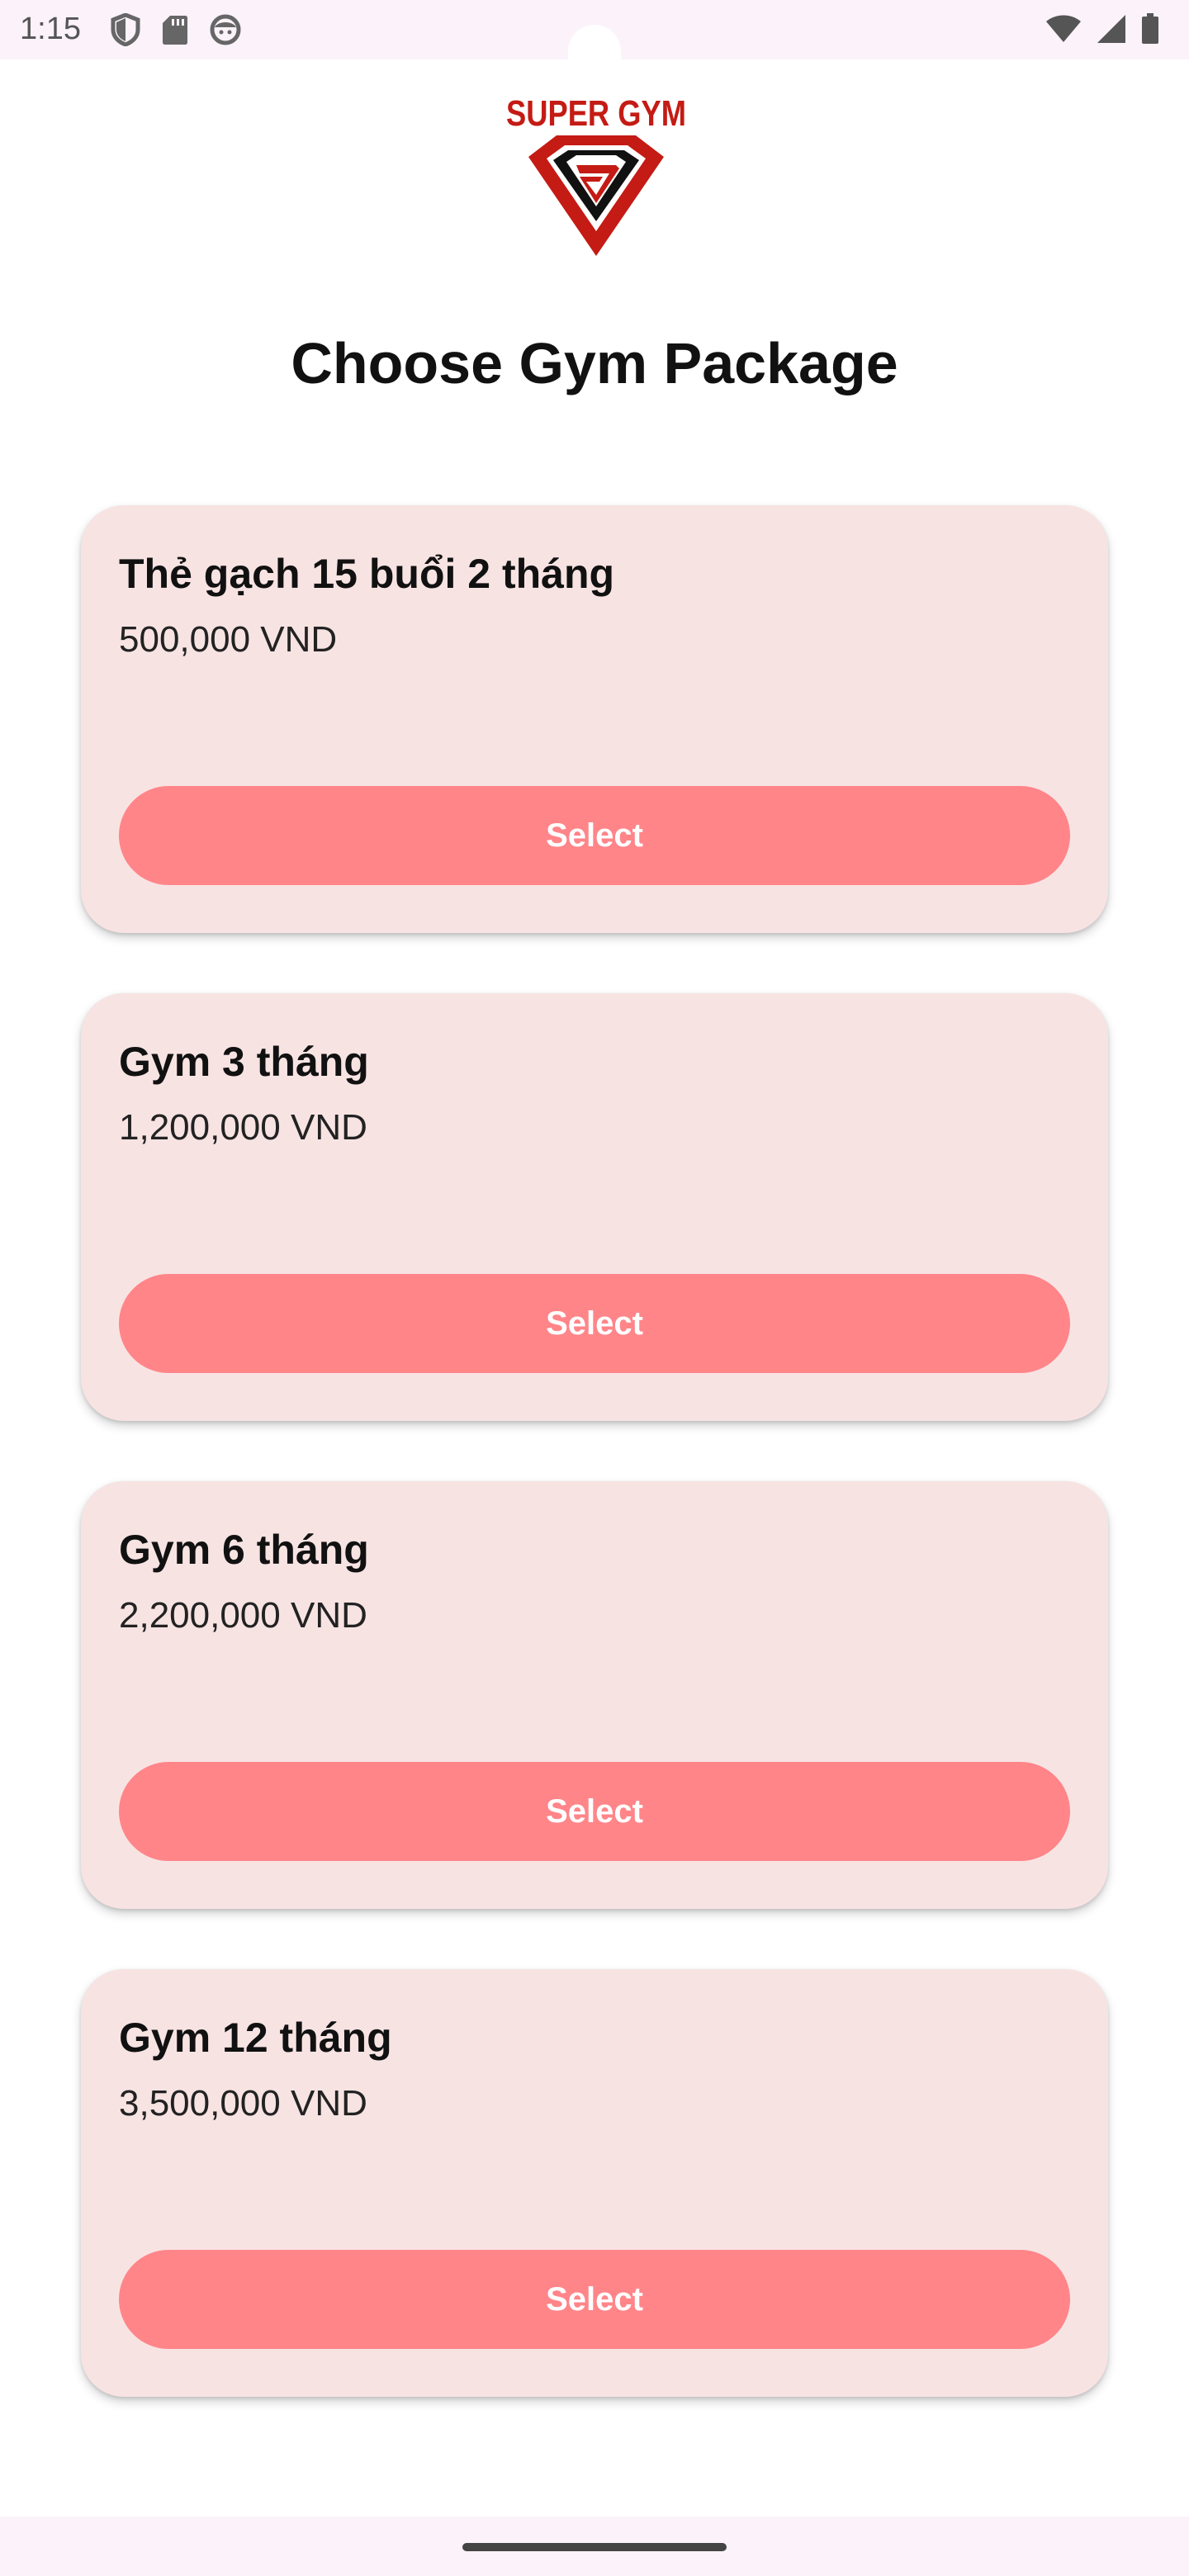 The width and height of the screenshot is (1189, 2576). Describe the element at coordinates (243, 1615) in the screenshot. I see `package-price: 2,200,000 VND` at that location.